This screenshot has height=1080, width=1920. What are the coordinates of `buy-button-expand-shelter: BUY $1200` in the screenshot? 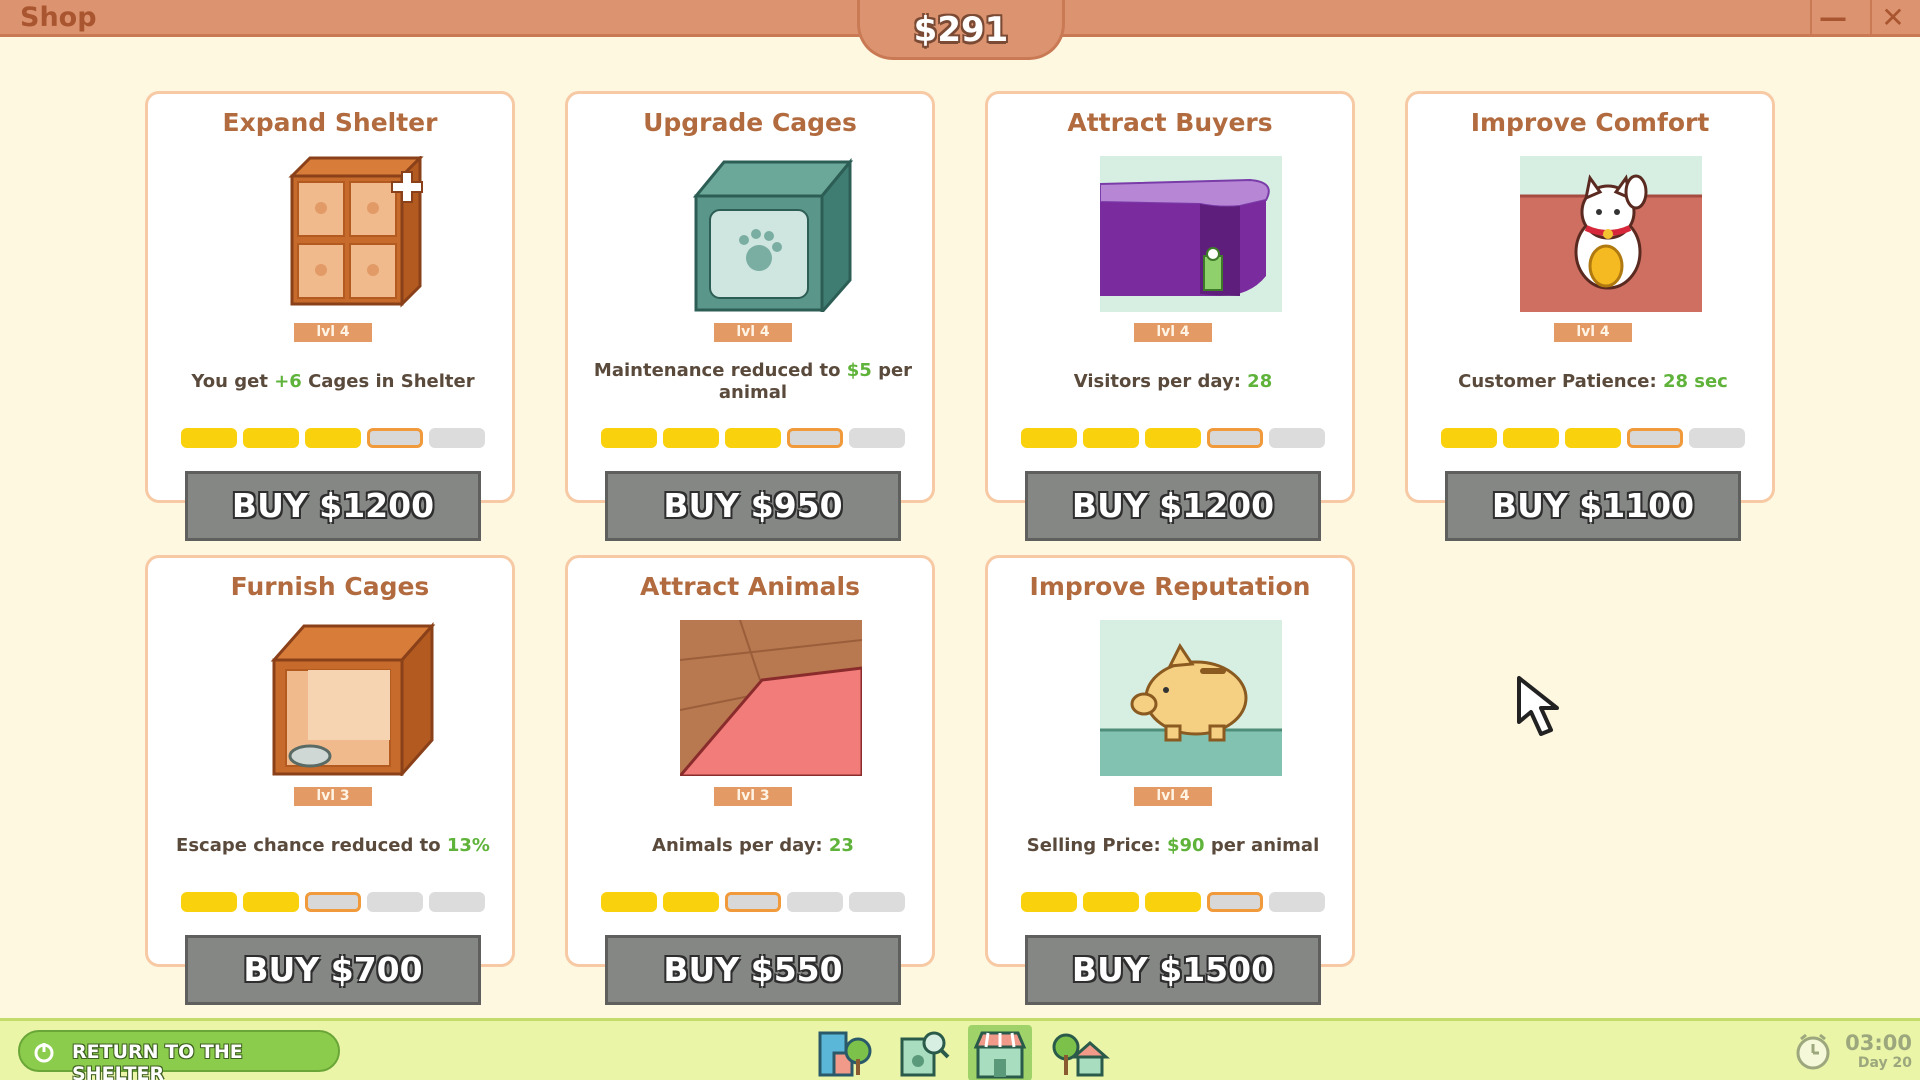 It's located at (333, 506).